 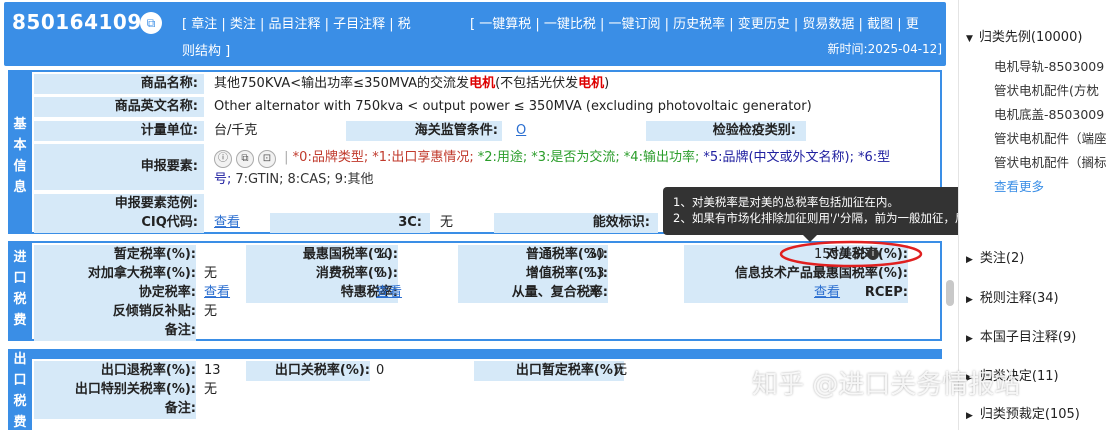 I want to click on export-sidebar: 出口税费, so click(x=20, y=389).